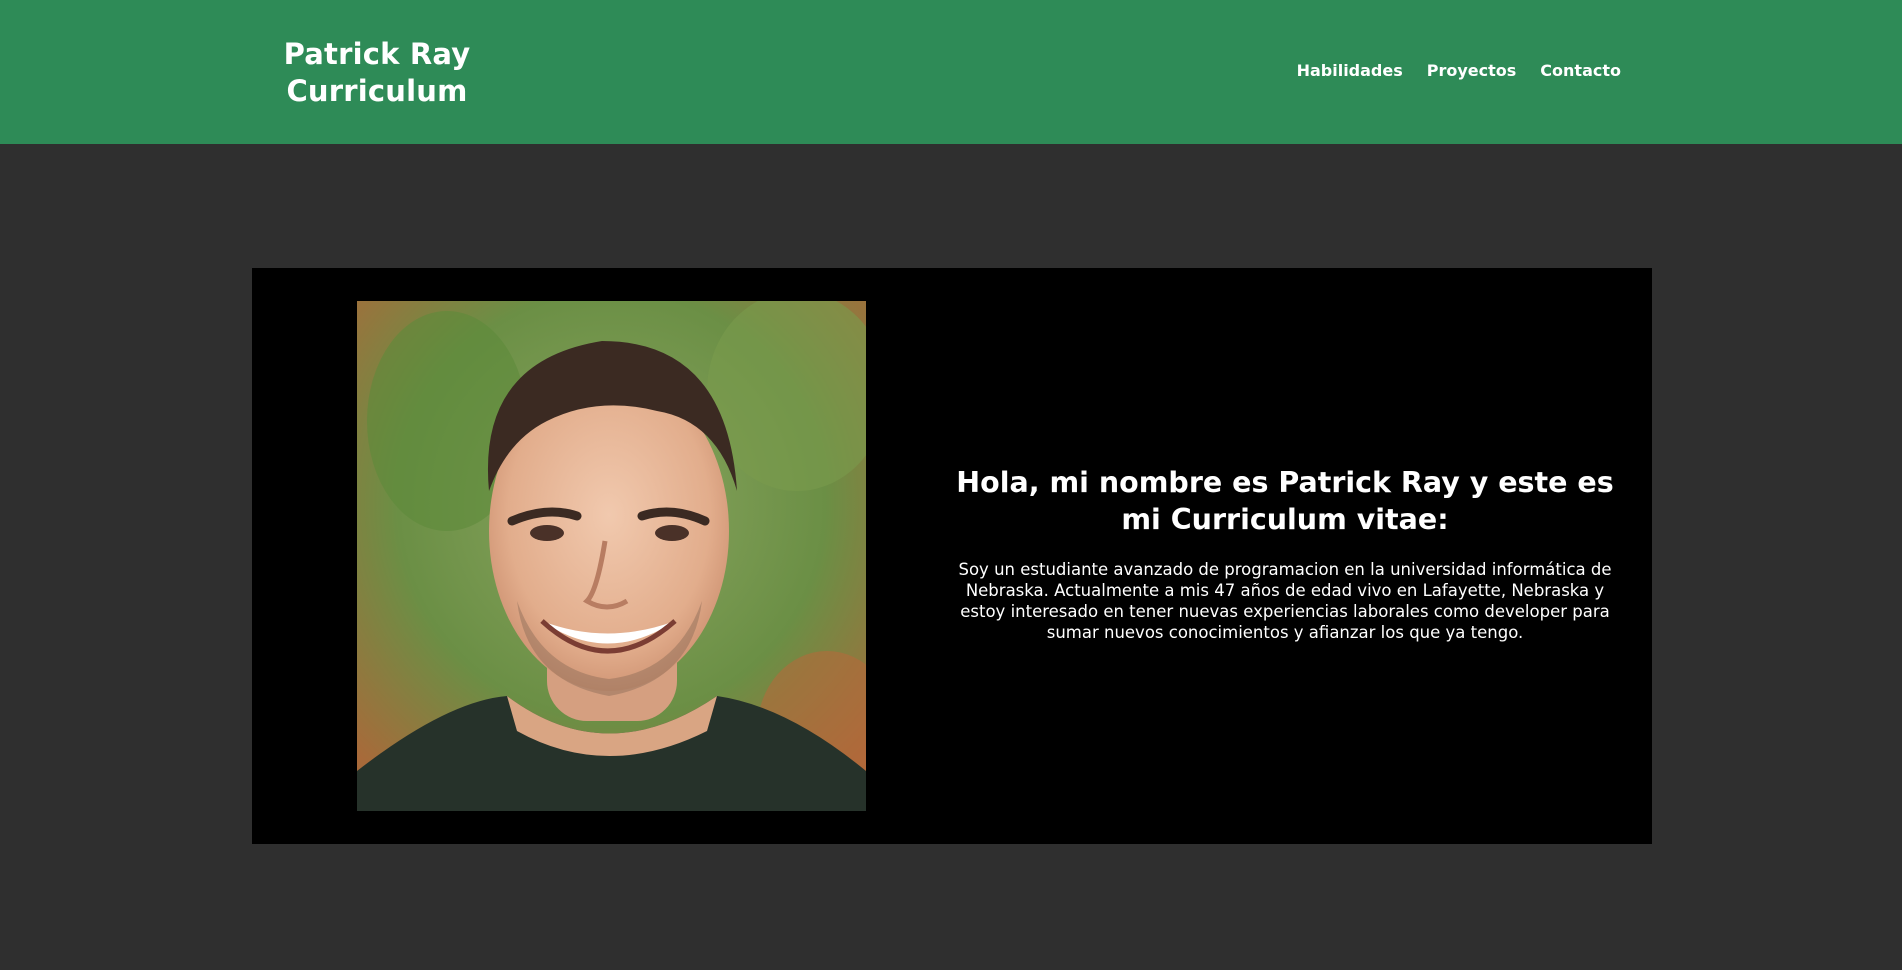 The width and height of the screenshot is (1902, 970). What do you see at coordinates (1472, 71) in the screenshot?
I see `nav-link-proyectos: Proyectos` at bounding box center [1472, 71].